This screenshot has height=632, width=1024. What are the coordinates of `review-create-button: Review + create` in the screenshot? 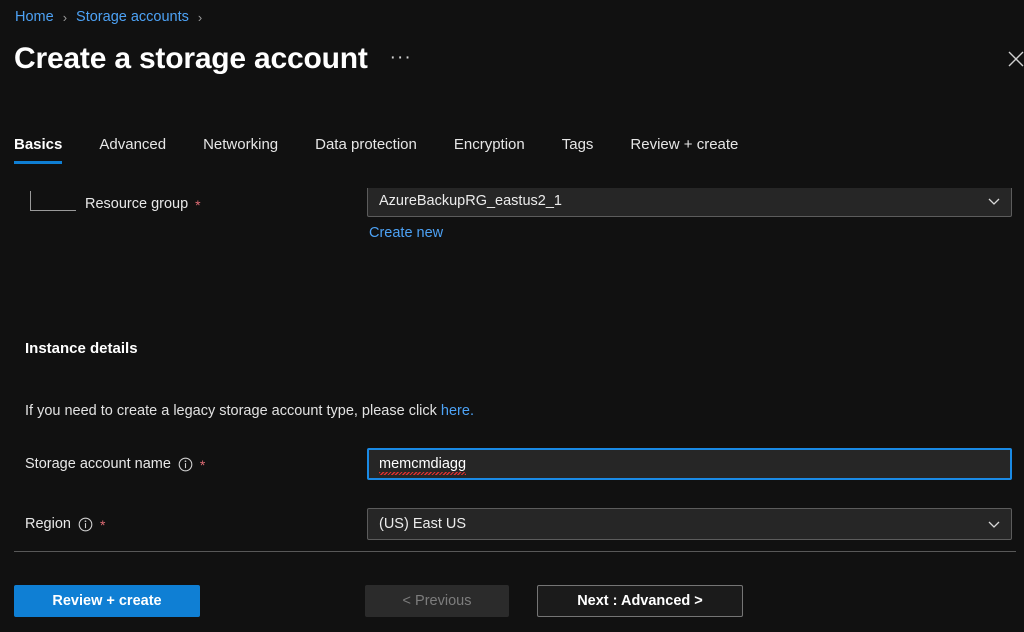 It's located at (107, 601).